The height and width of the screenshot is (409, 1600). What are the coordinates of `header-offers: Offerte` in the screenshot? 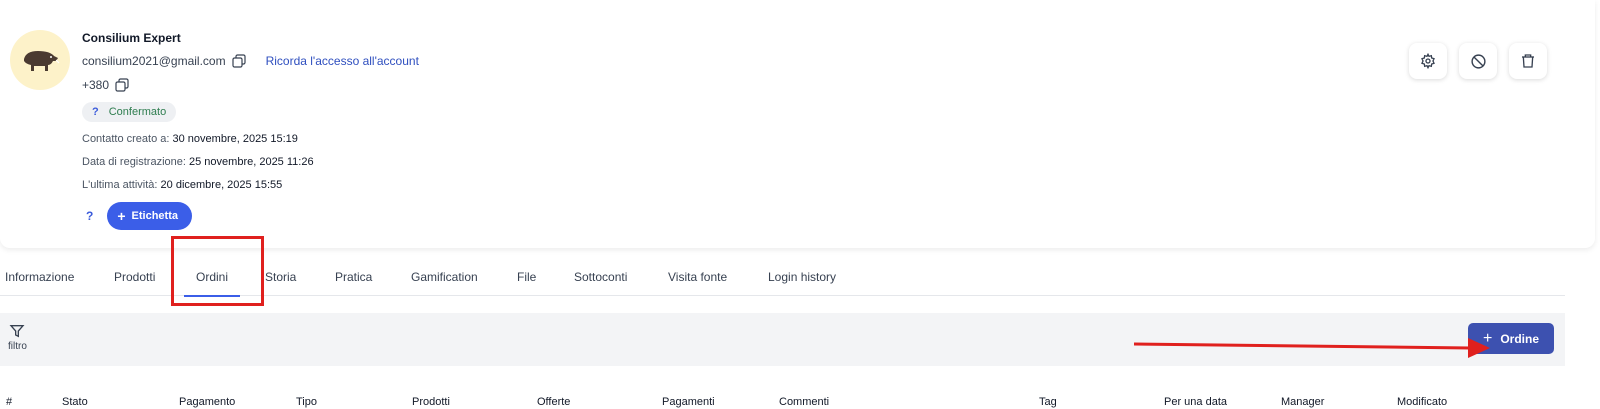 It's located at (553, 402).